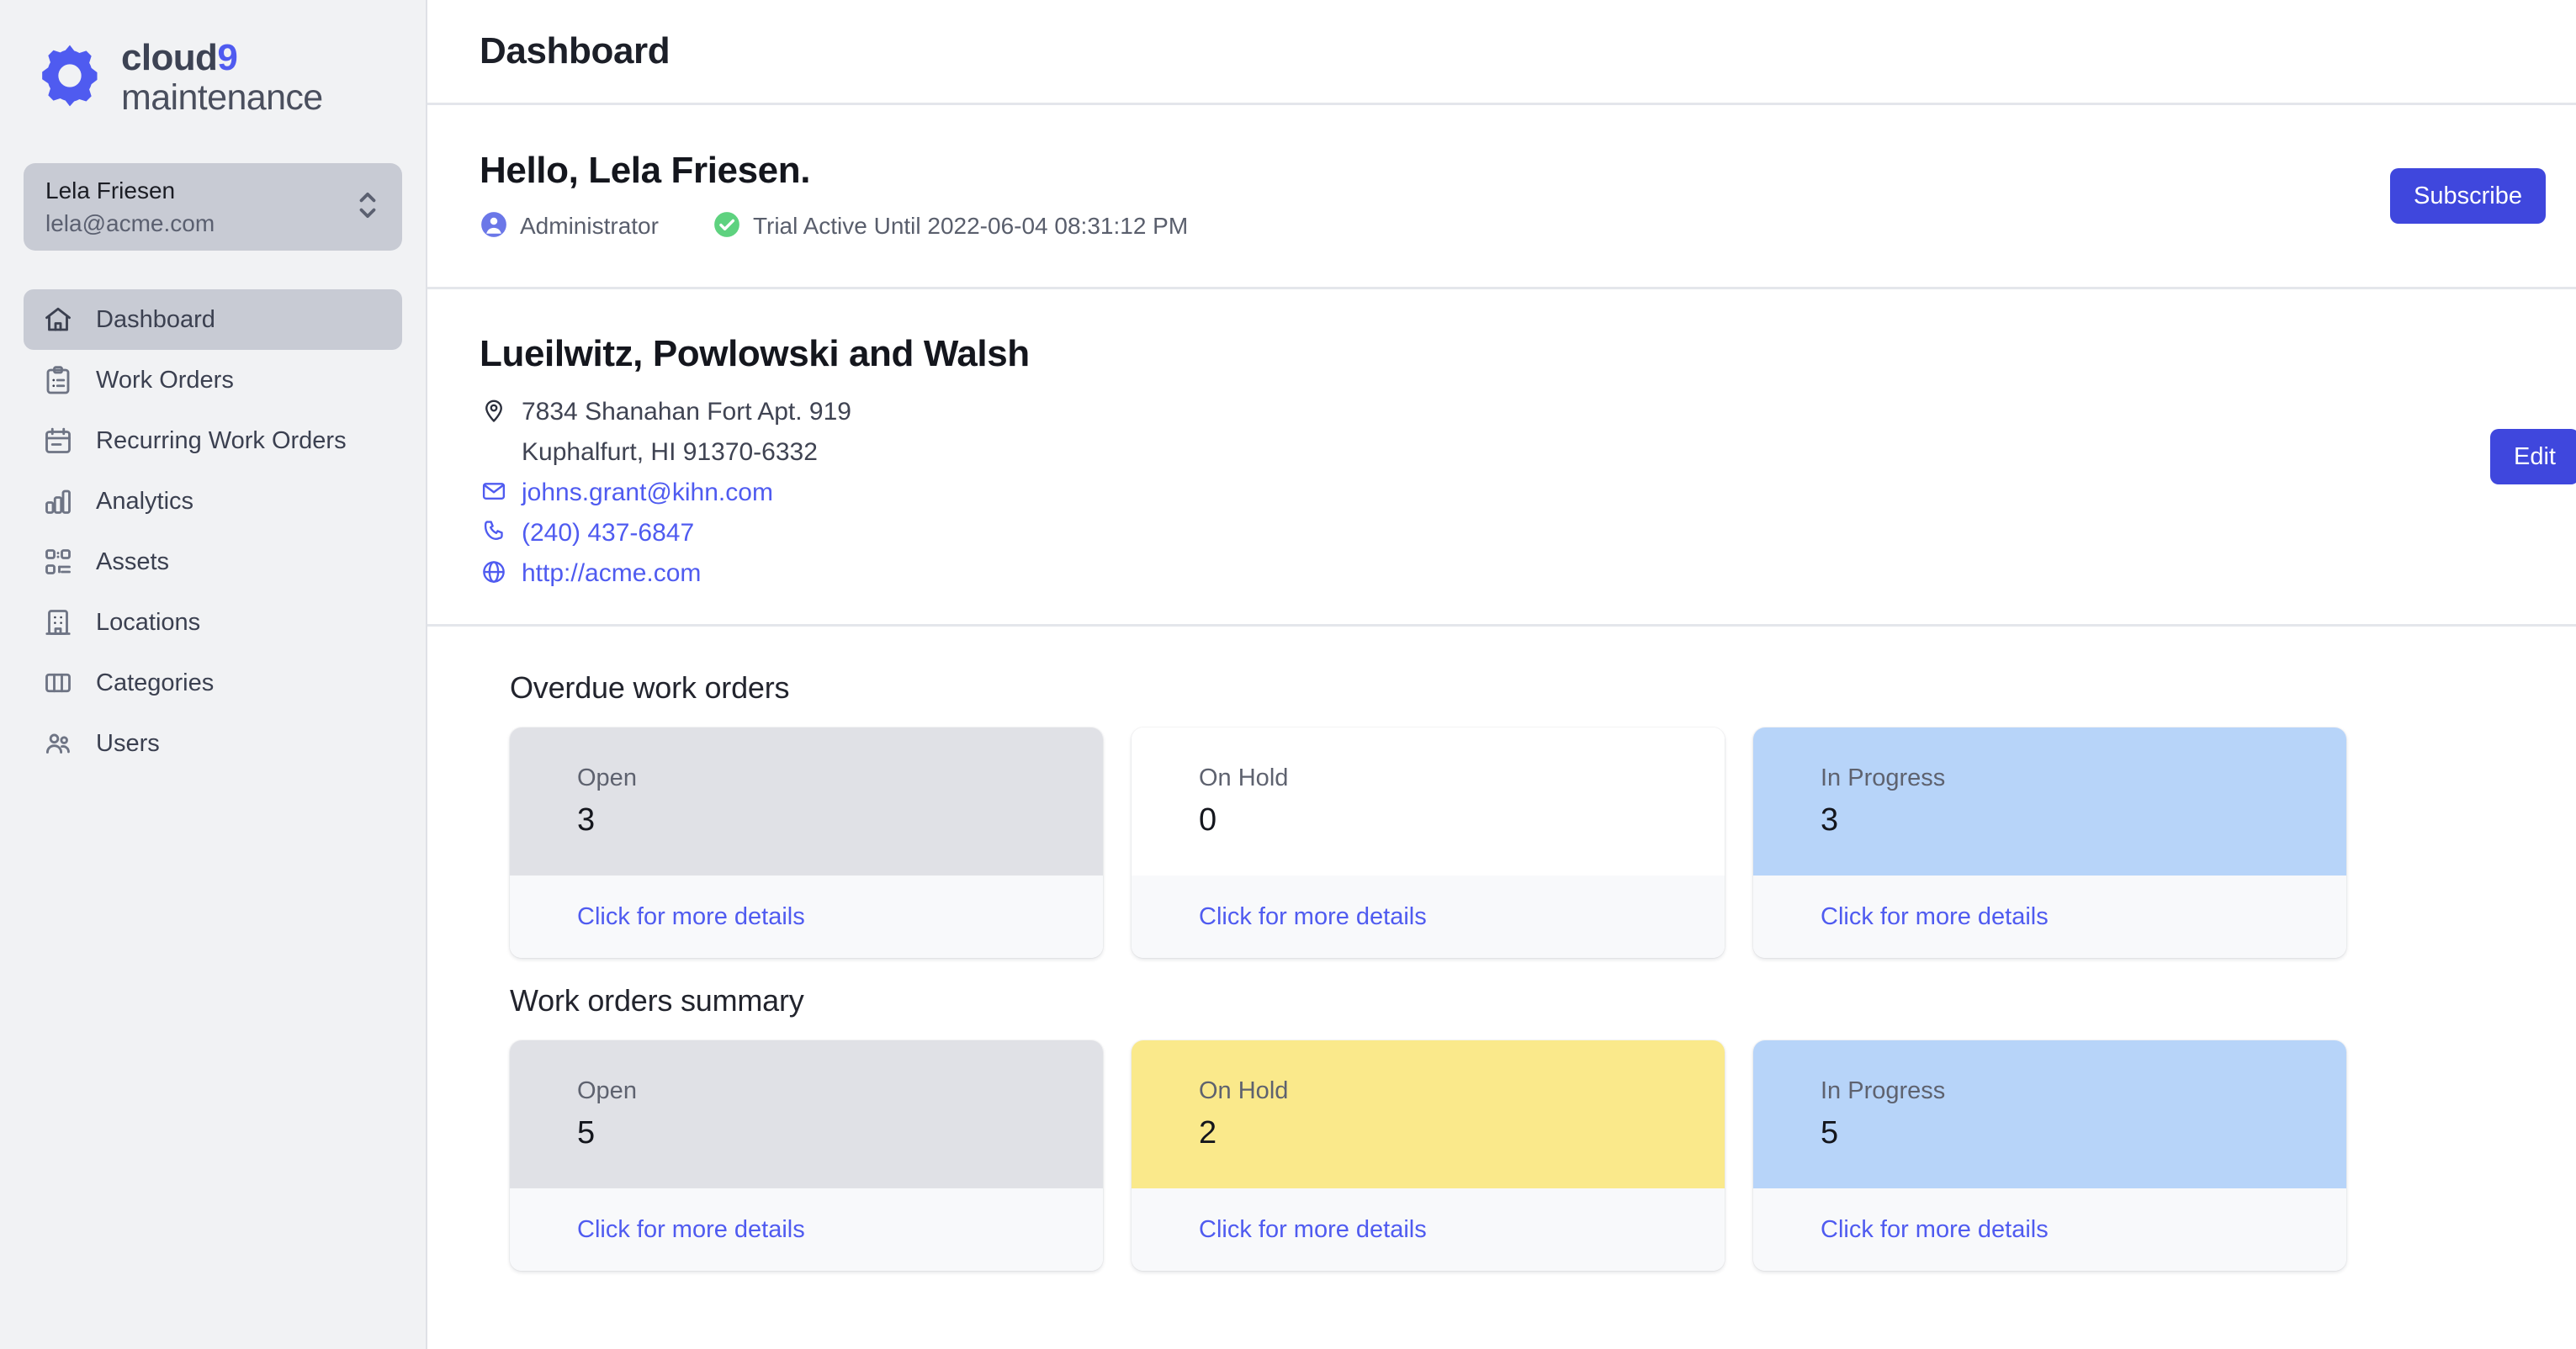 This screenshot has height=1349, width=2576. What do you see at coordinates (213, 501) in the screenshot?
I see `sidebar-item-analytics: Analytics` at bounding box center [213, 501].